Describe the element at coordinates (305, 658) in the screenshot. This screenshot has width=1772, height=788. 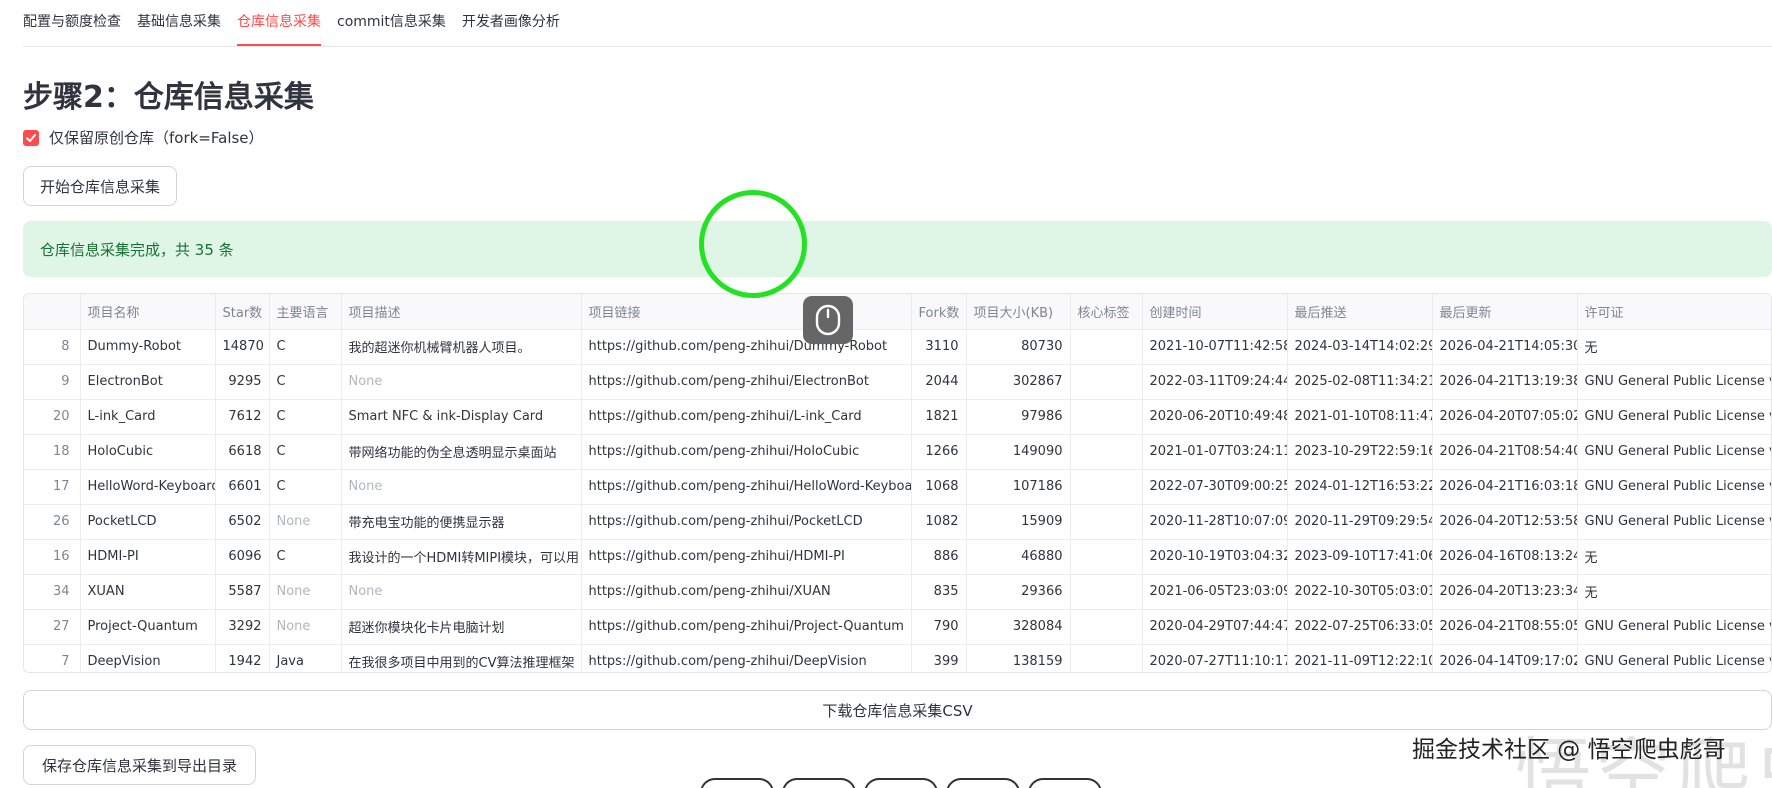
I see `cell-language: Java` at that location.